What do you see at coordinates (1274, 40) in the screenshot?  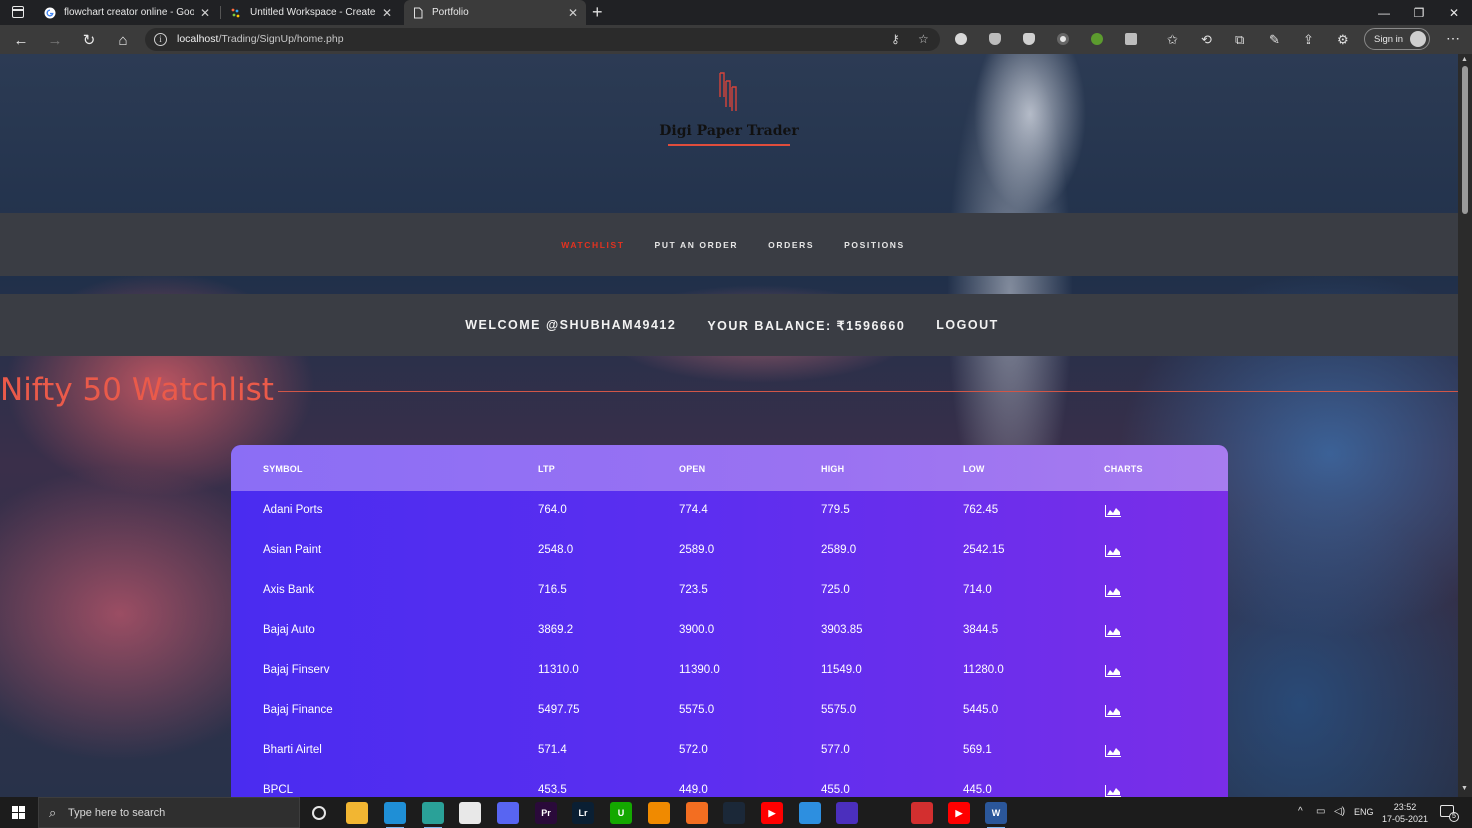 I see `web-capture-icon: ✎` at bounding box center [1274, 40].